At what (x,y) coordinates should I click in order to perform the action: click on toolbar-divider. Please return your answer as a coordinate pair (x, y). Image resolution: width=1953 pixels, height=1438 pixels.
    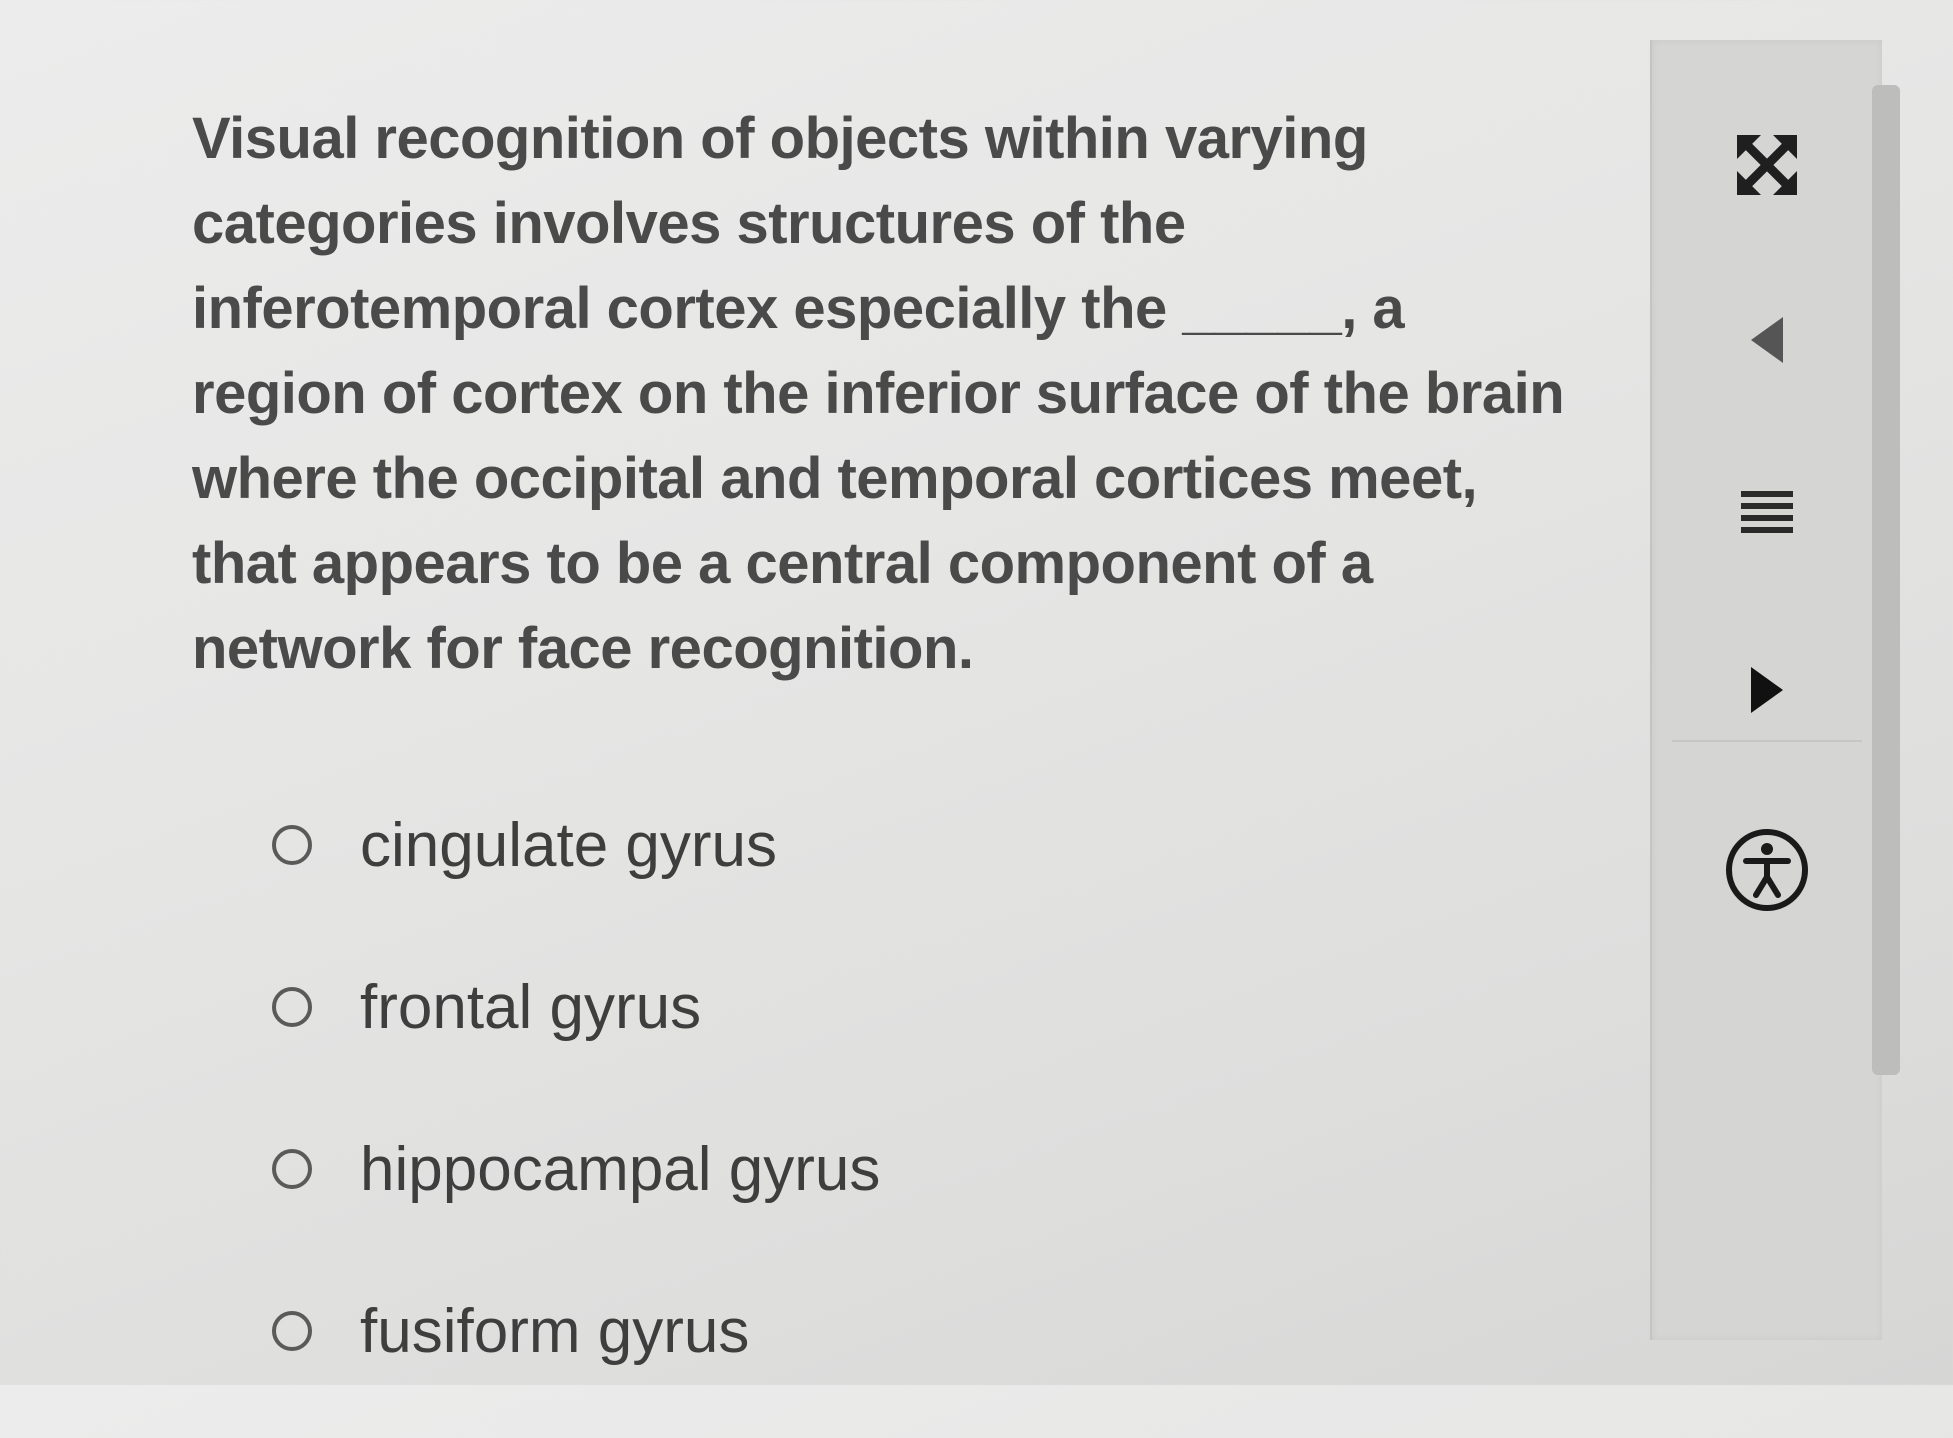
    Looking at the image, I should click on (1767, 741).